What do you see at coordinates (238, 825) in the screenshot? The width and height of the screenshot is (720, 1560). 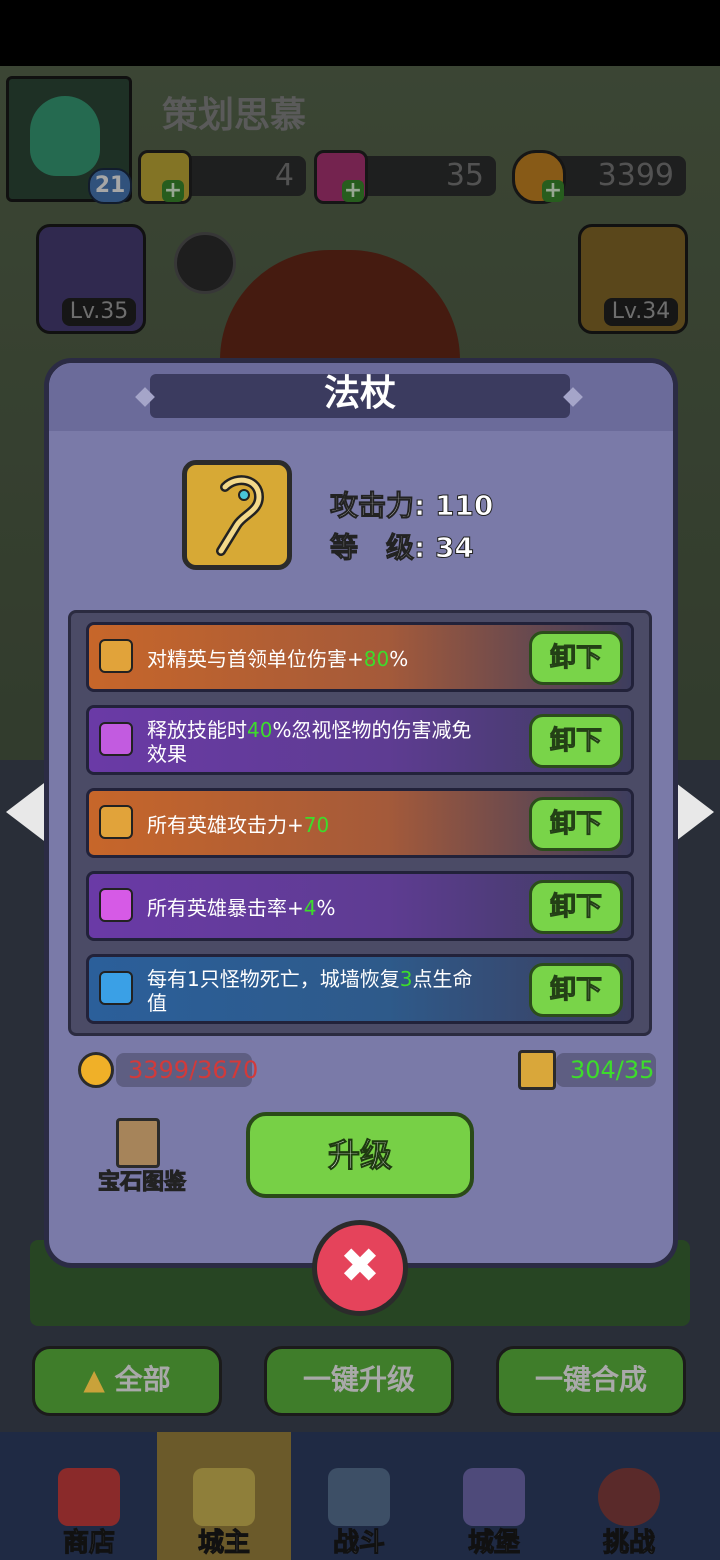 I see `gem-effect-text: 所有英雄攻击力+70` at bounding box center [238, 825].